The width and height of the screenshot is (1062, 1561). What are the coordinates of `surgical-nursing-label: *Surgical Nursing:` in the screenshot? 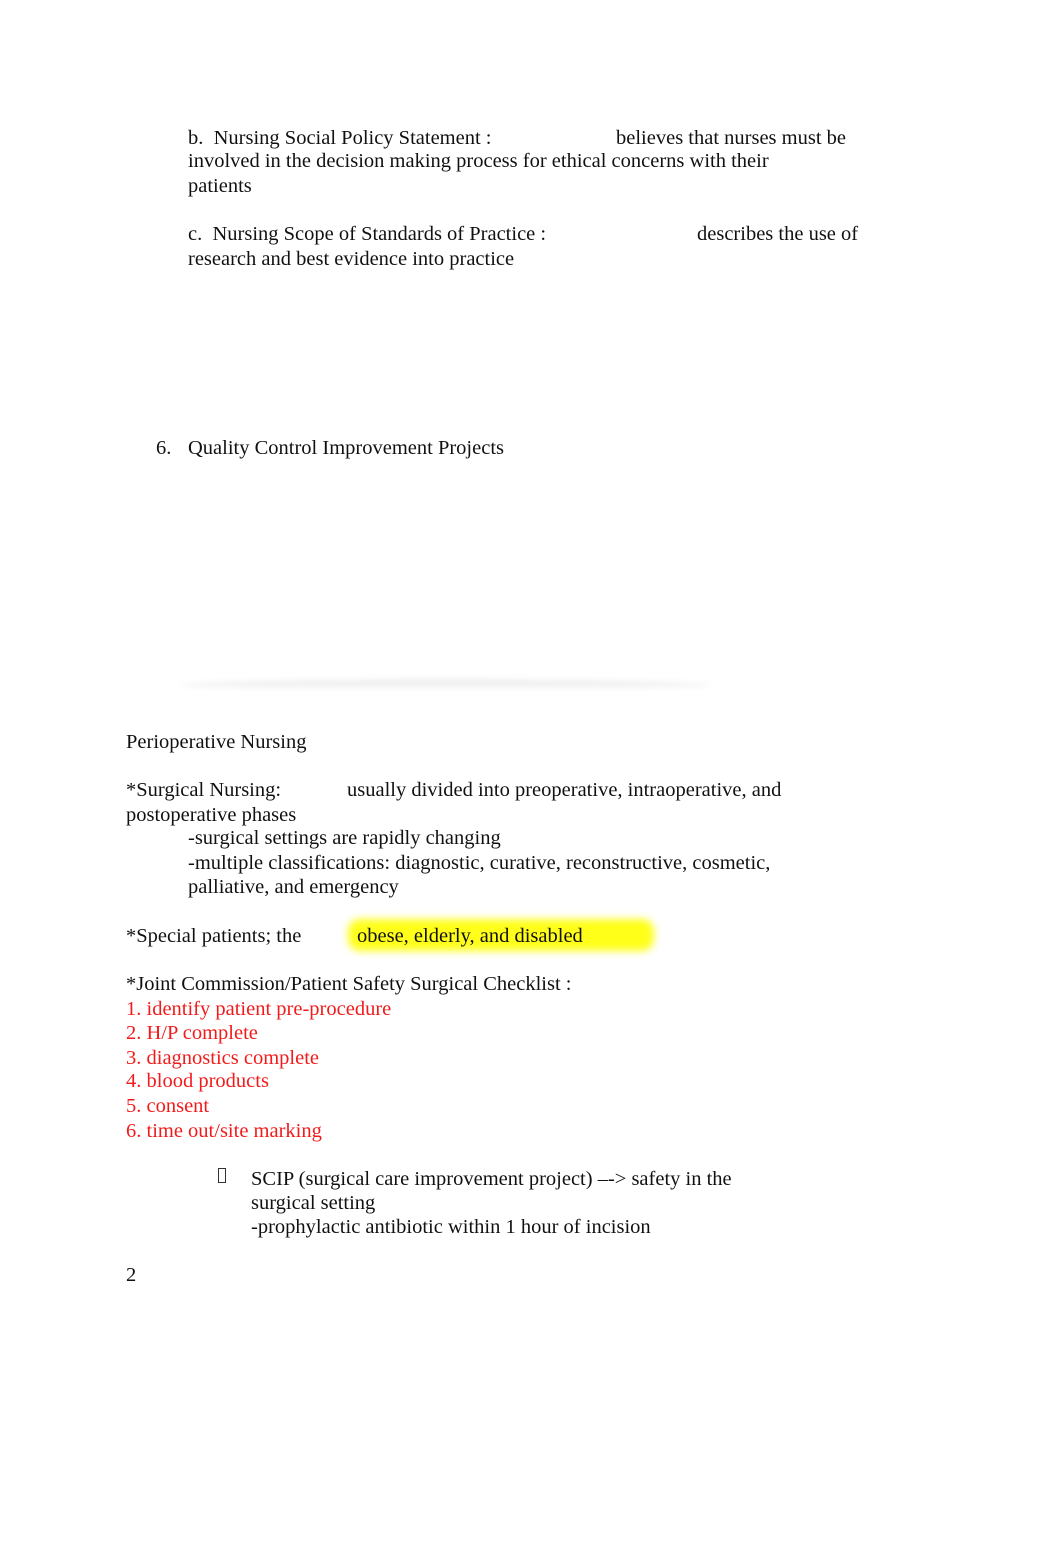 It's located at (204, 790).